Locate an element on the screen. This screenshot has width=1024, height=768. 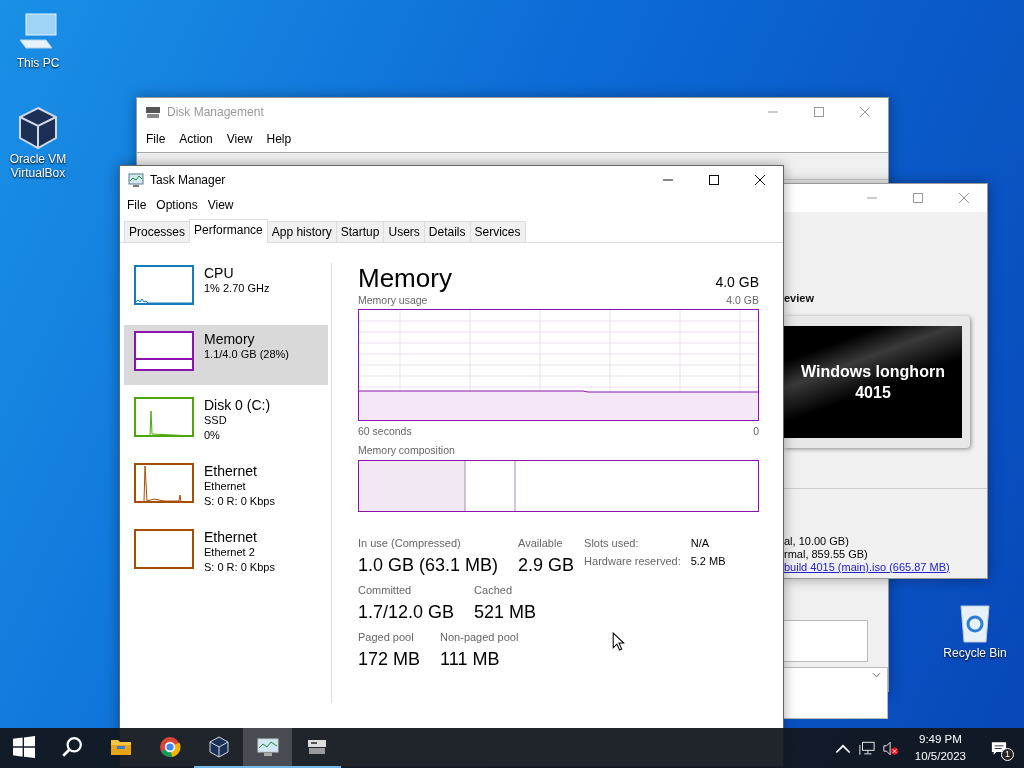
window-title: Task Manager is located at coordinates (188, 180).